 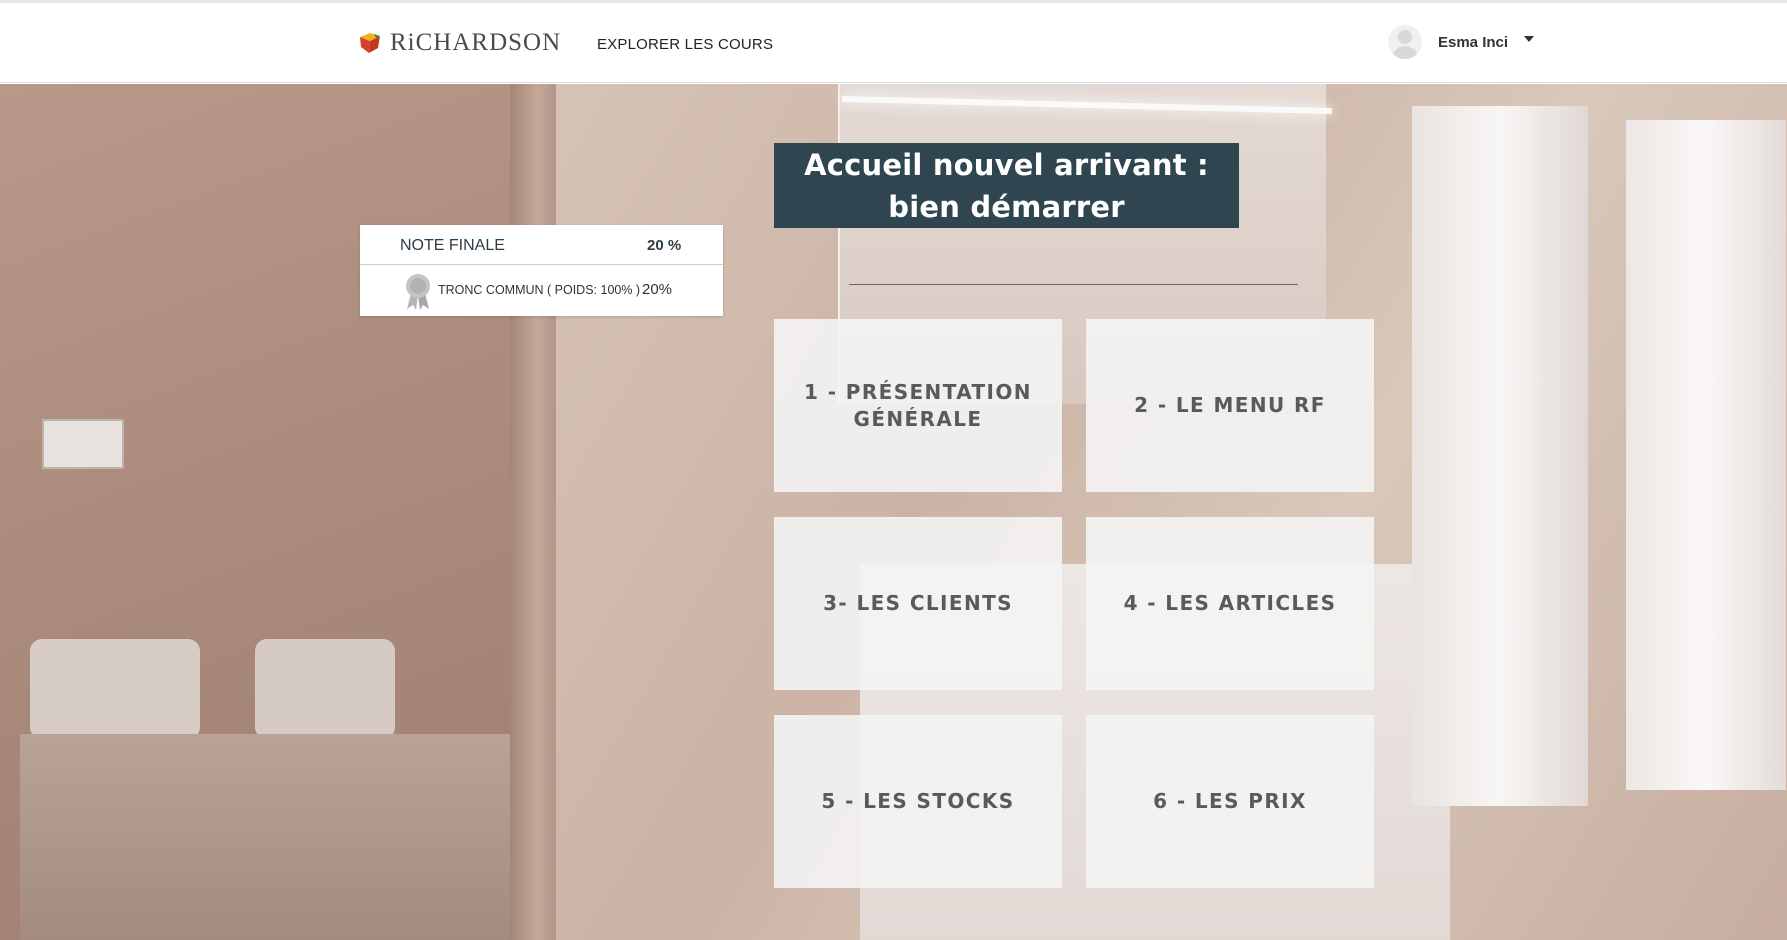 I want to click on module-tile-label: 4 - LES ARTICLES, so click(x=1230, y=603).